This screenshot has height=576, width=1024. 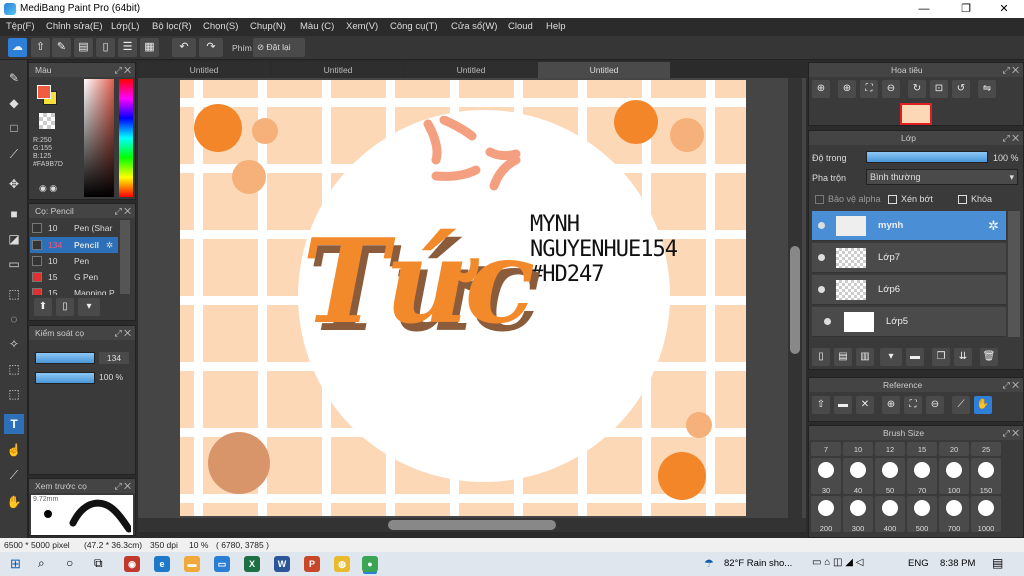 What do you see at coordinates (474, 26) in the screenshot?
I see `menu-window: Cửa sổ(W)` at bounding box center [474, 26].